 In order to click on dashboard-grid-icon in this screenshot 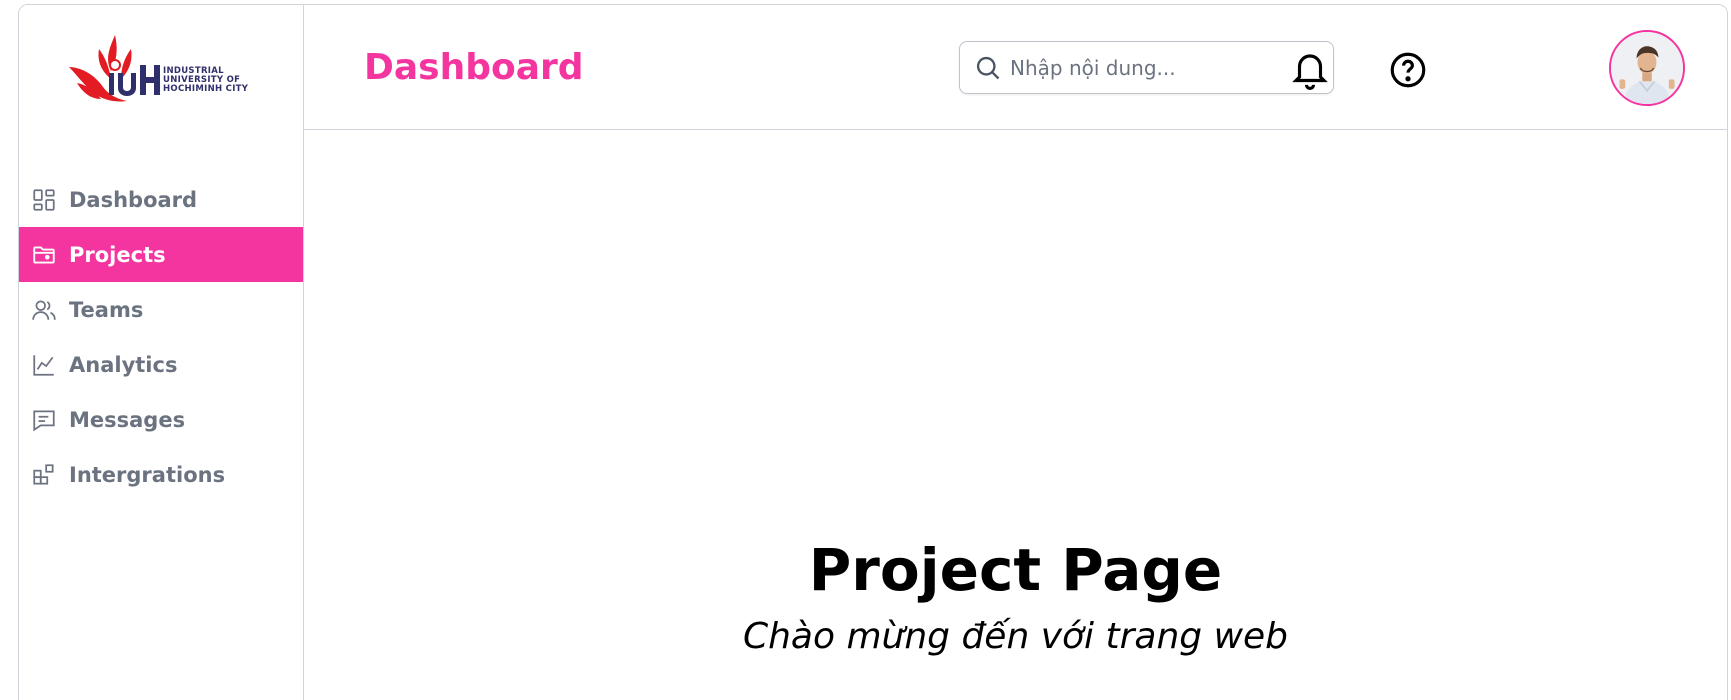, I will do `click(44, 200)`.